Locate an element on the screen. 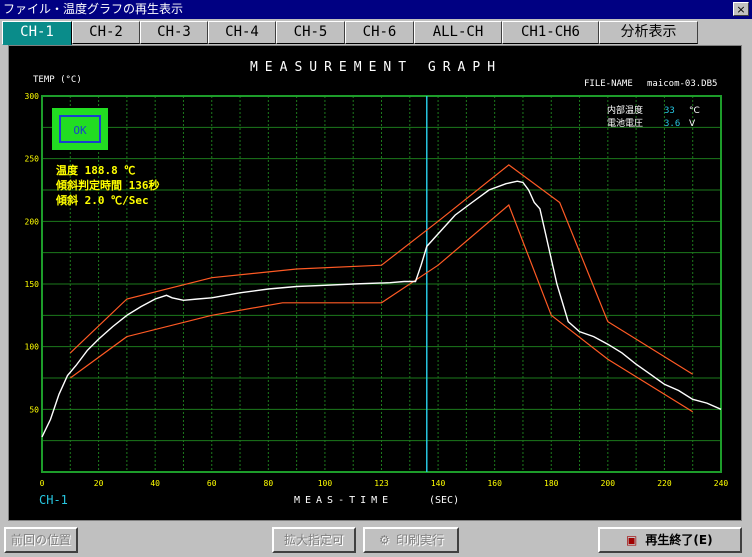  window-title: ファイル・温度グラフの再生表示 is located at coordinates (93, 9).